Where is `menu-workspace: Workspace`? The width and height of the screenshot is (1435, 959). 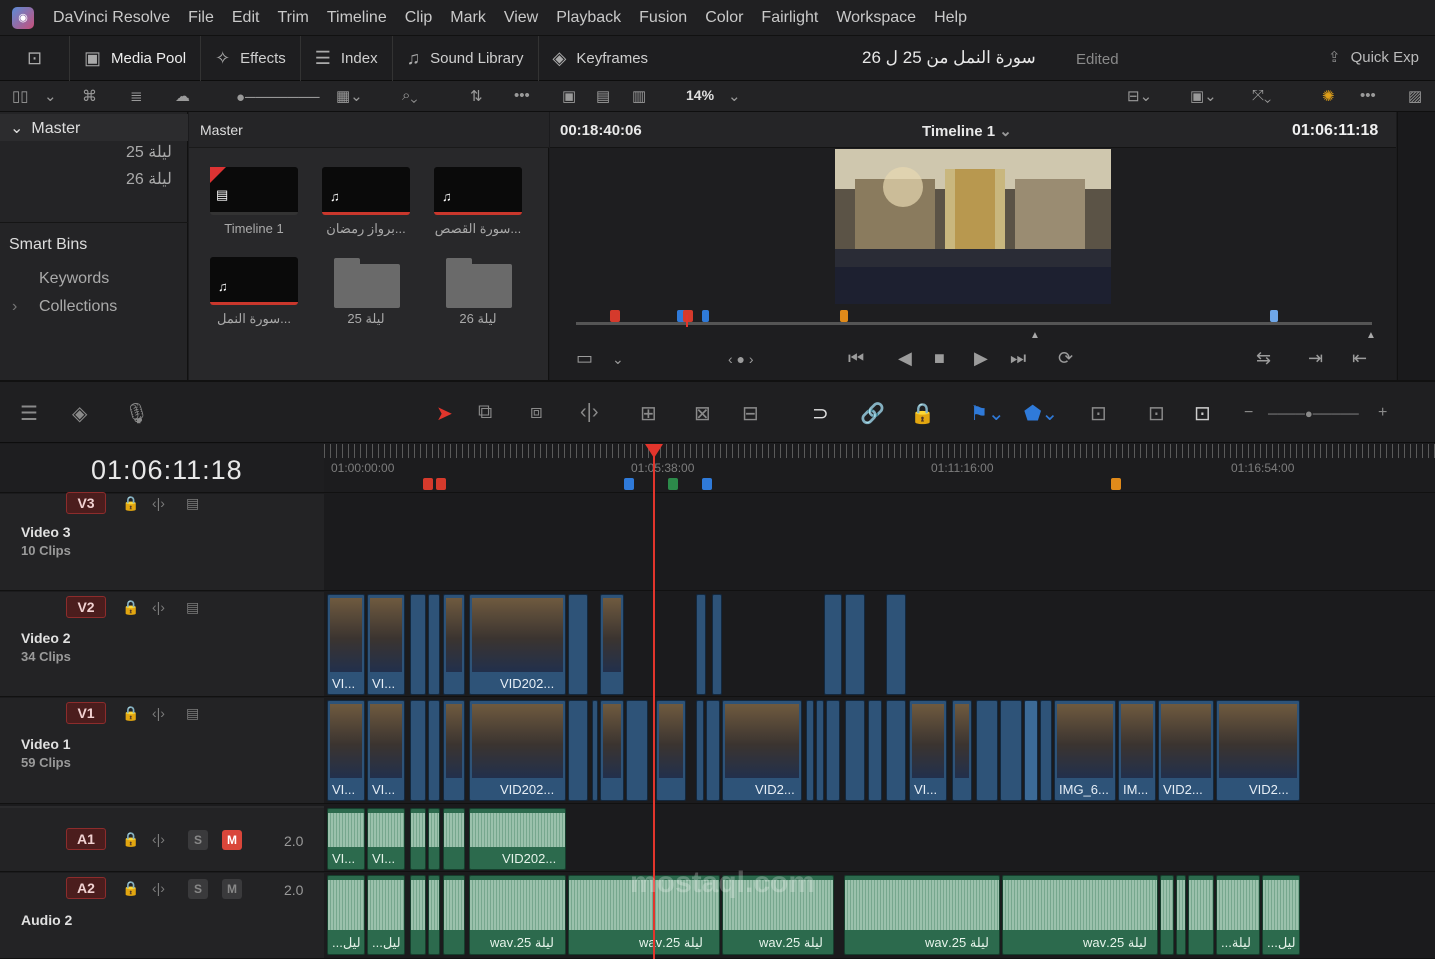
menu-workspace: Workspace is located at coordinates (876, 18).